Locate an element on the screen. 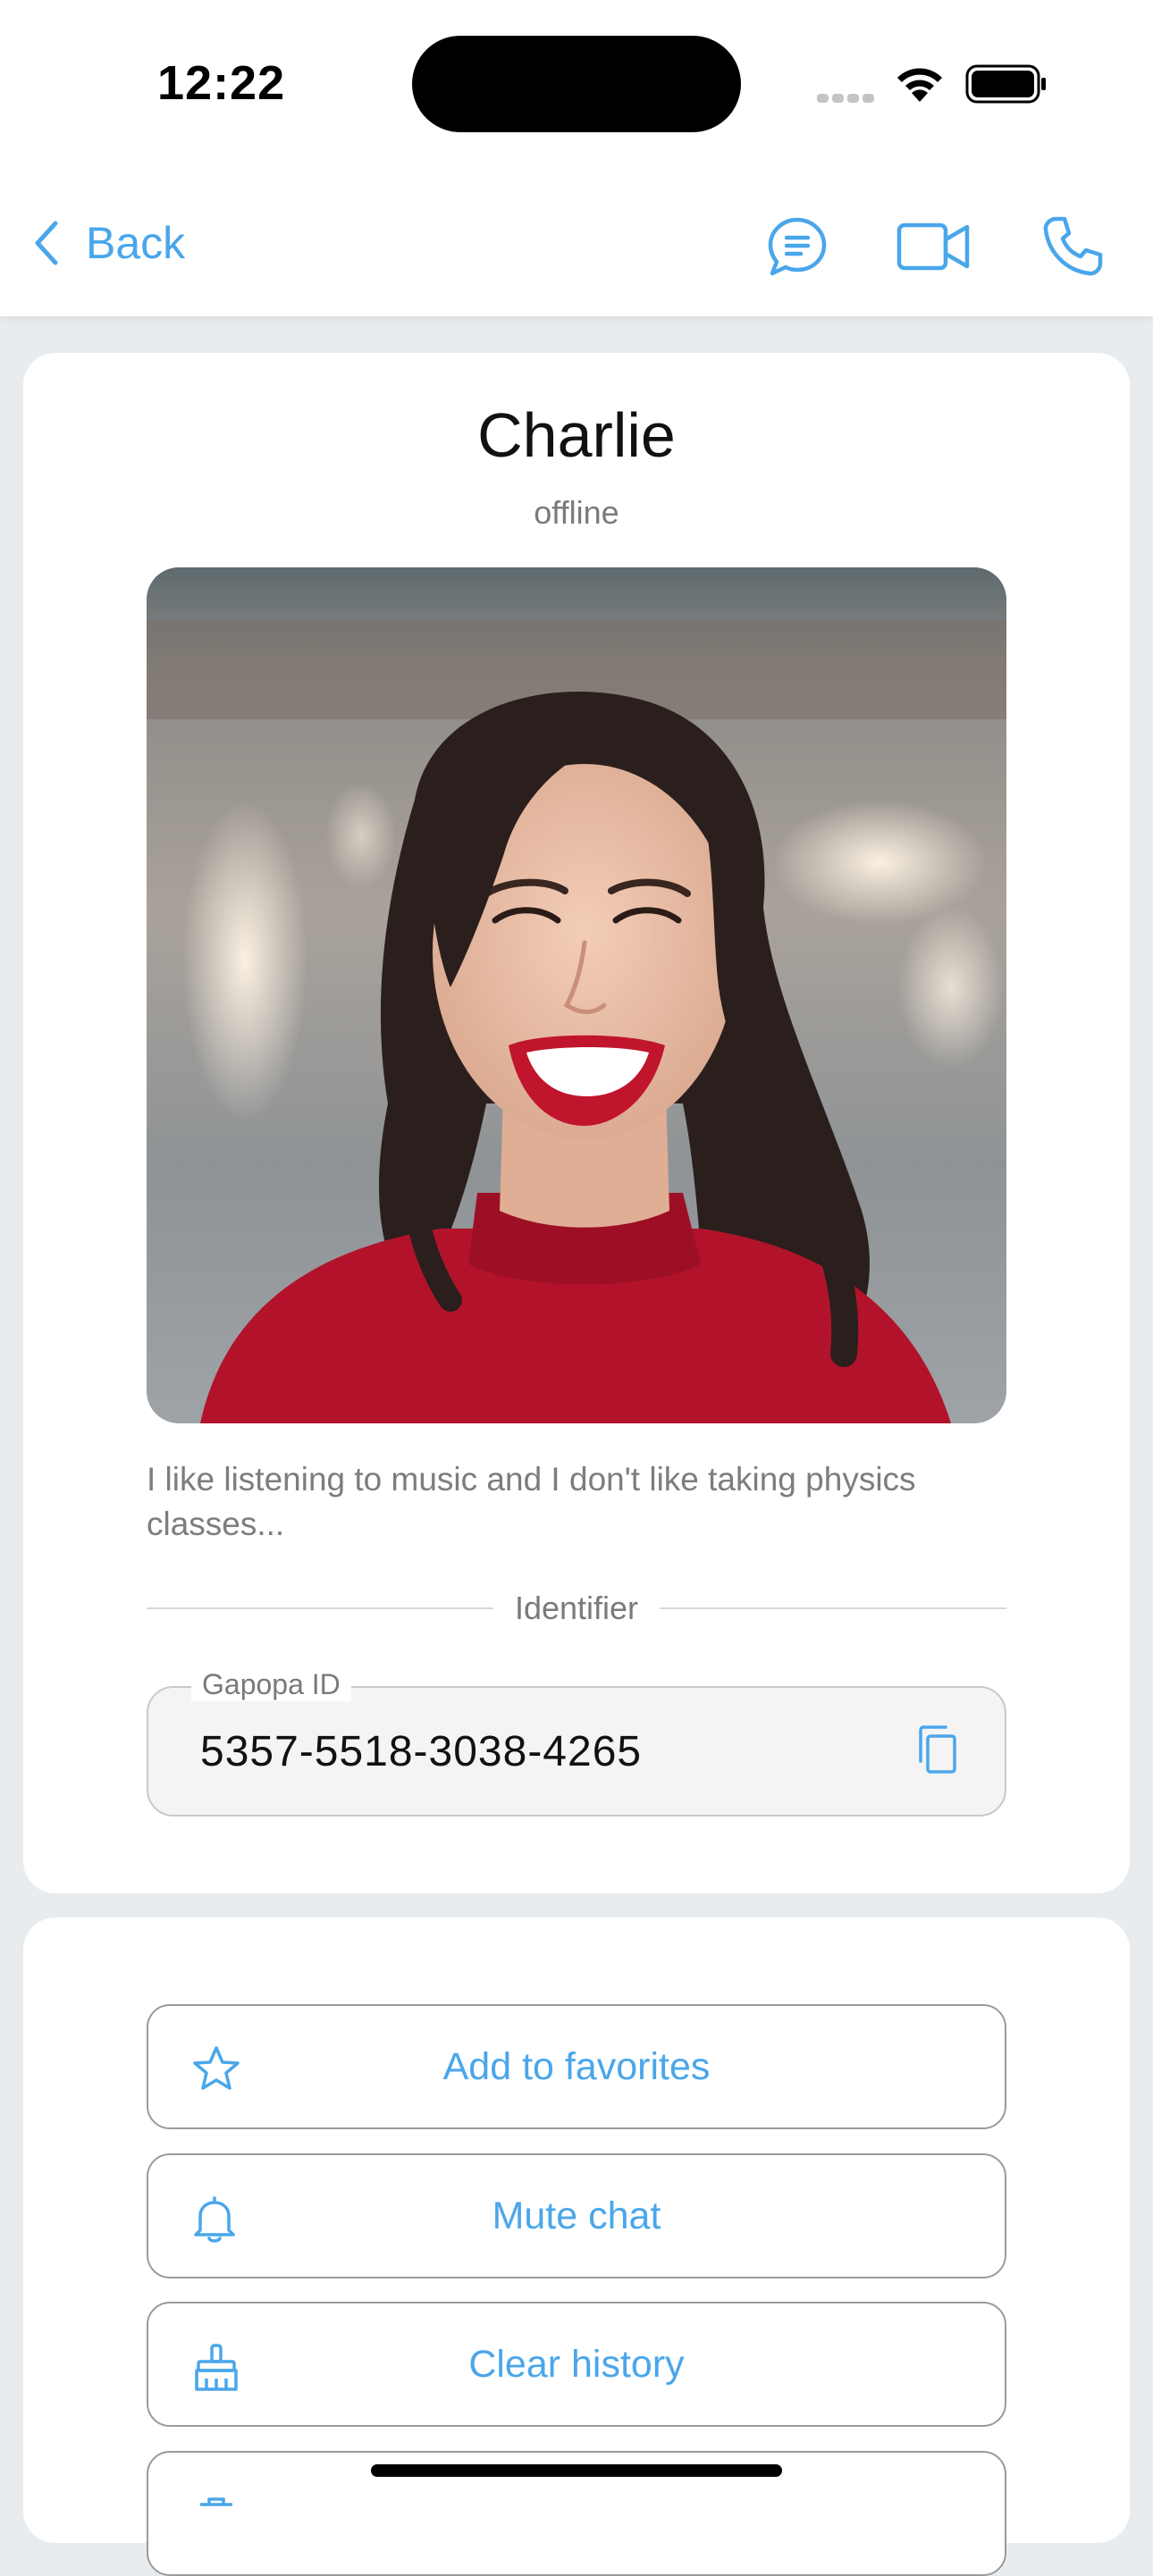 The height and width of the screenshot is (2576, 1153). video-call-icon is located at coordinates (933, 246).